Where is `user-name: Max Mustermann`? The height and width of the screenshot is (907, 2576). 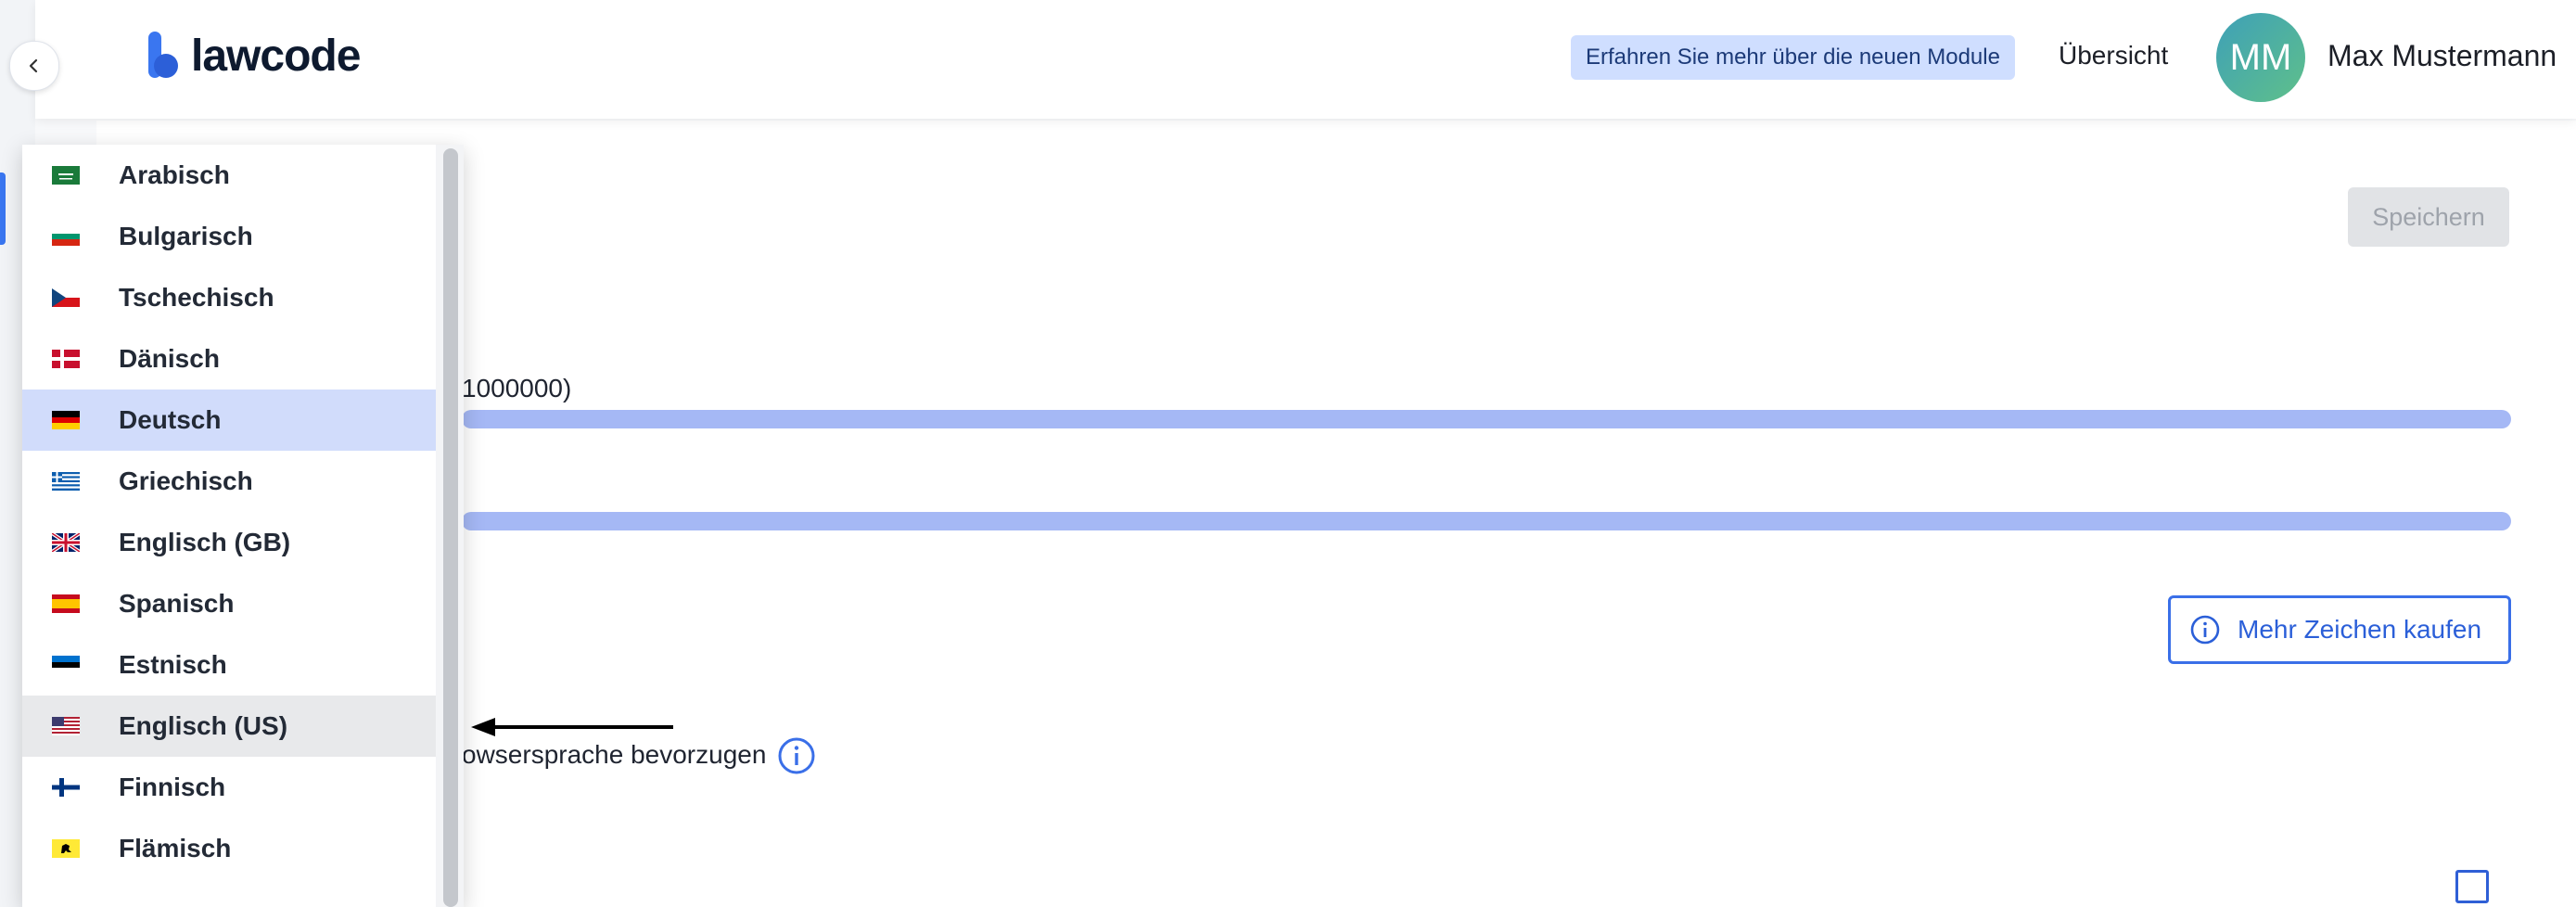
user-name: Max Mustermann is located at coordinates (2442, 56).